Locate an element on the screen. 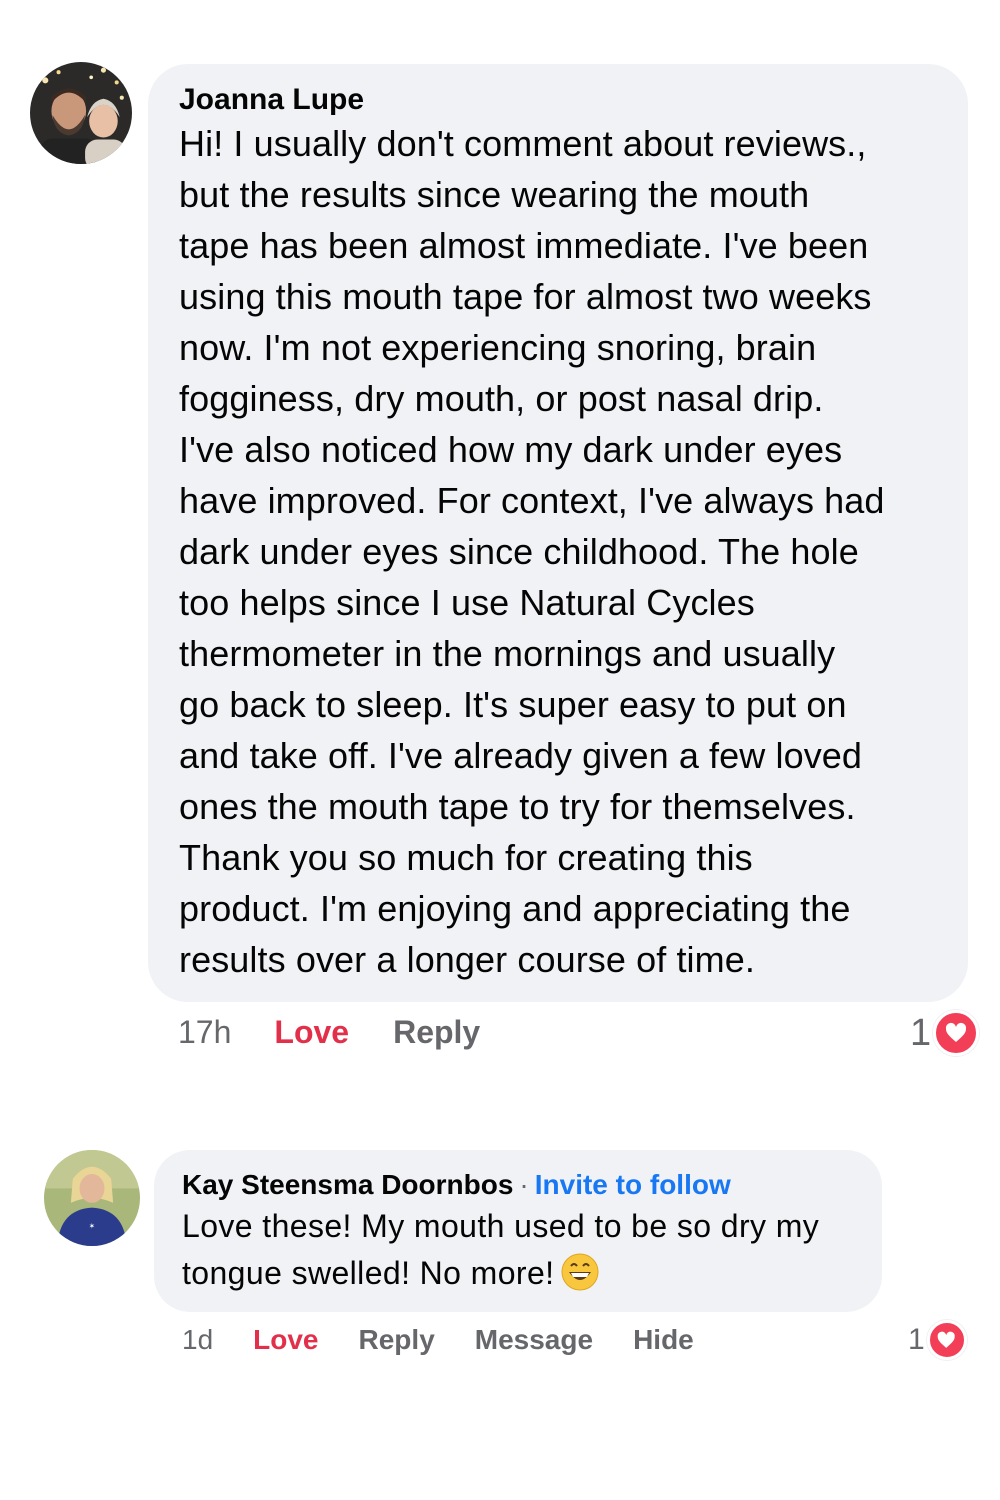  couple-photo-avatar is located at coordinates (81, 113).